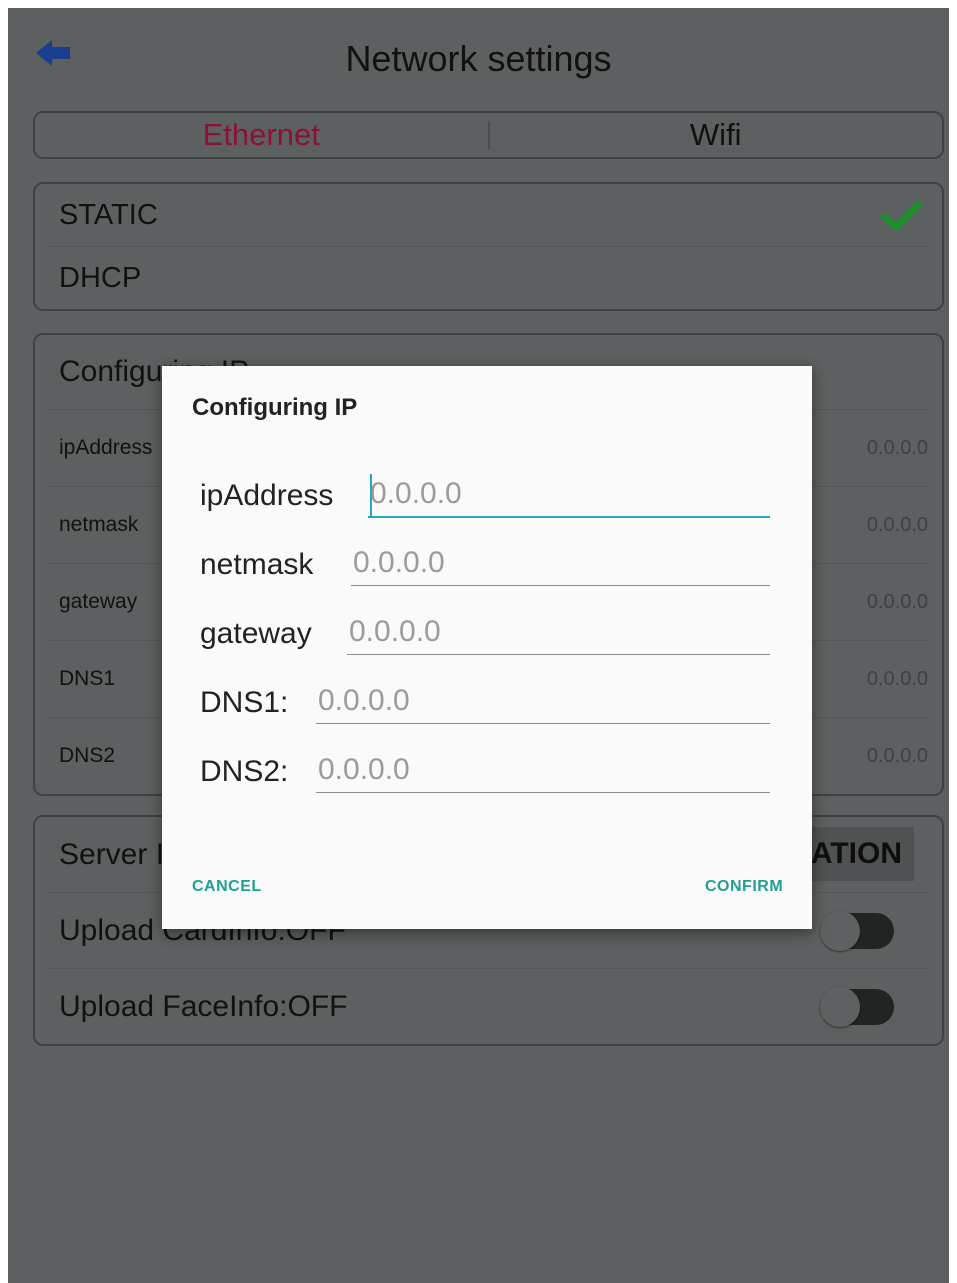  Describe the element at coordinates (569, 495) in the screenshot. I see `ipaddress-input` at that location.